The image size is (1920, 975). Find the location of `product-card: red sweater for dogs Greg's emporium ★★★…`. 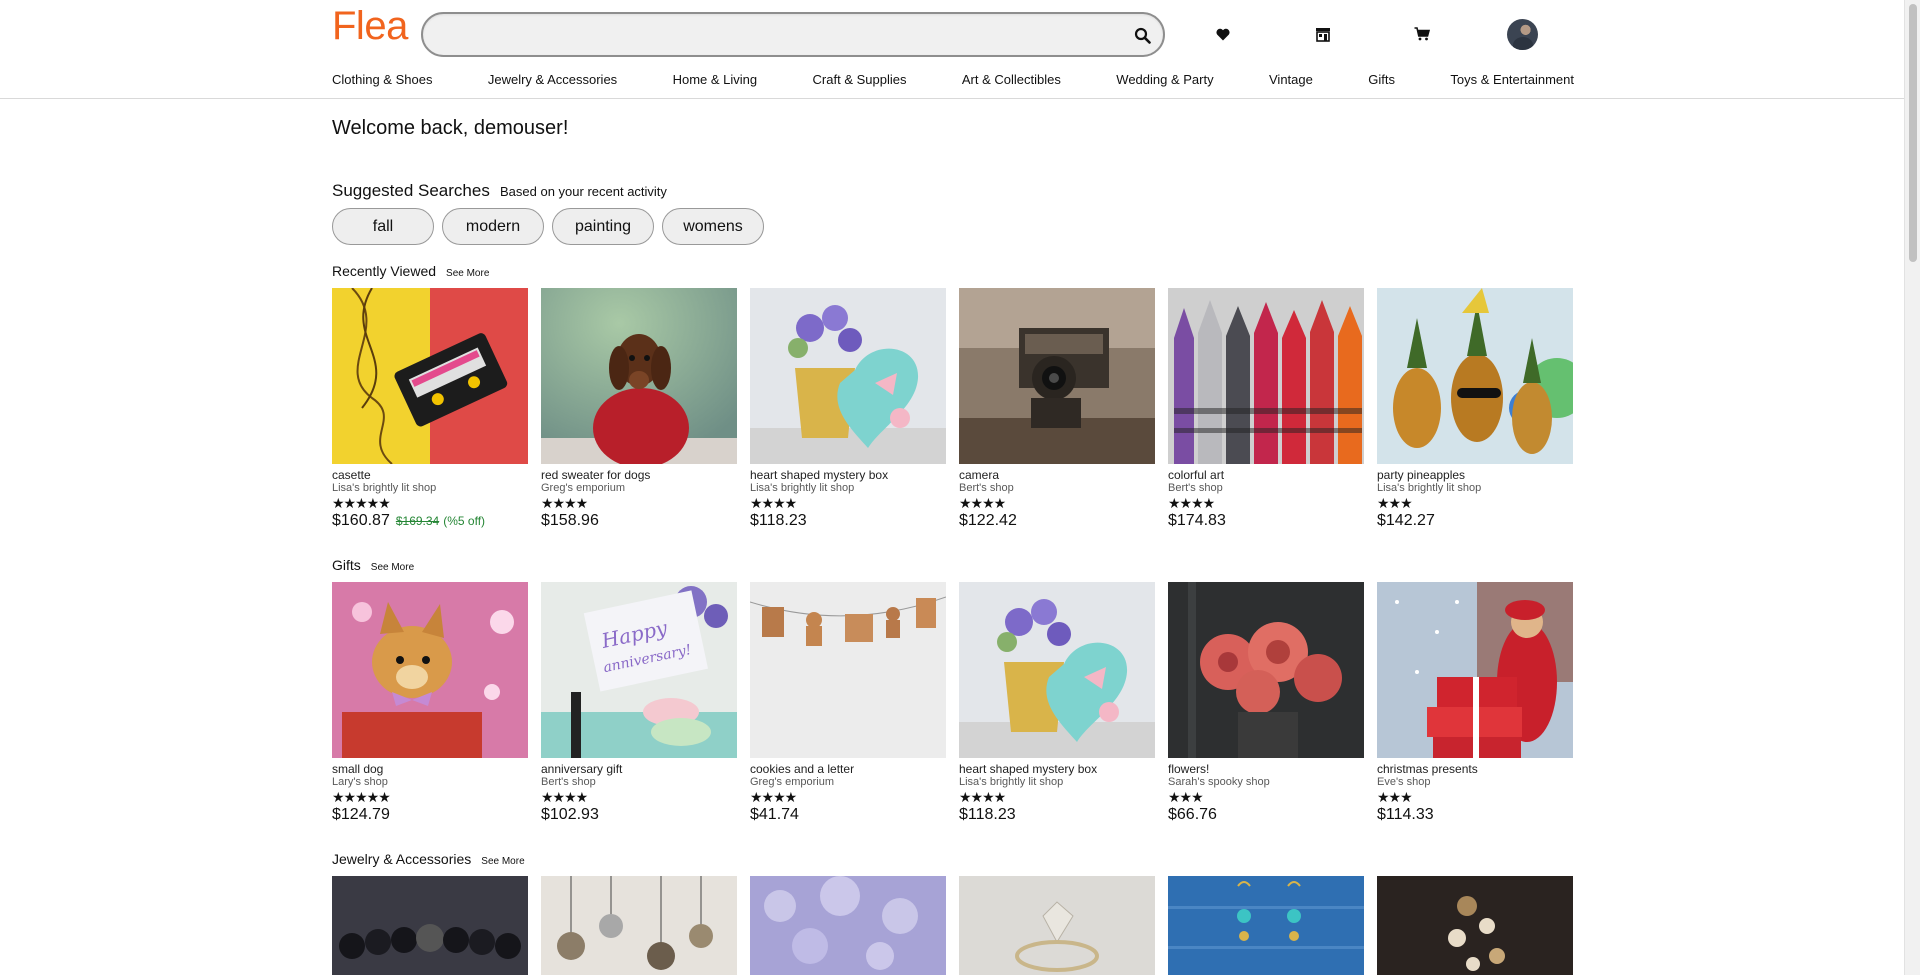

product-card: red sweater for dogs Greg's emporium ★★★… is located at coordinates (639, 409).